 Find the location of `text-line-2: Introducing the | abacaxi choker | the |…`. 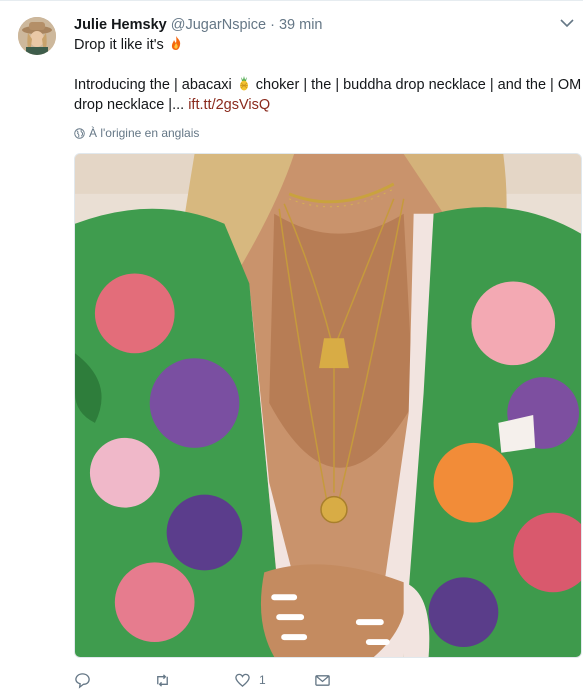

text-line-2: Introducing the | abacaxi choker | the |… is located at coordinates (328, 84).